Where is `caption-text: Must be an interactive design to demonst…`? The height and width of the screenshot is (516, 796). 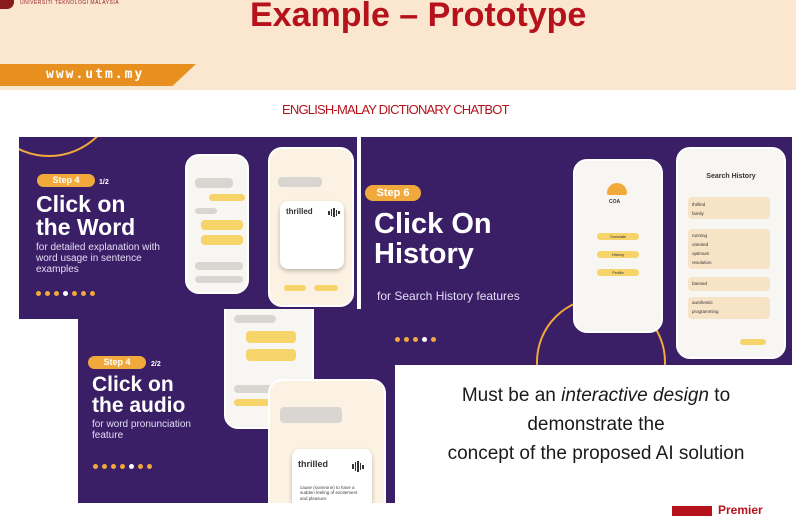
caption-text: Must be an interactive design to demonst… is located at coordinates (596, 424).